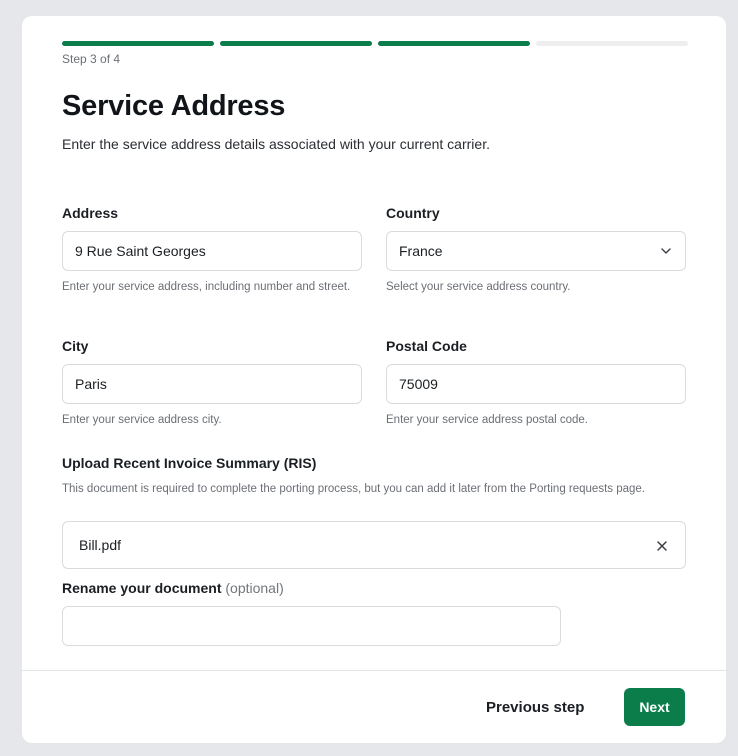 This screenshot has height=756, width=738. I want to click on footer-divider, so click(374, 670).